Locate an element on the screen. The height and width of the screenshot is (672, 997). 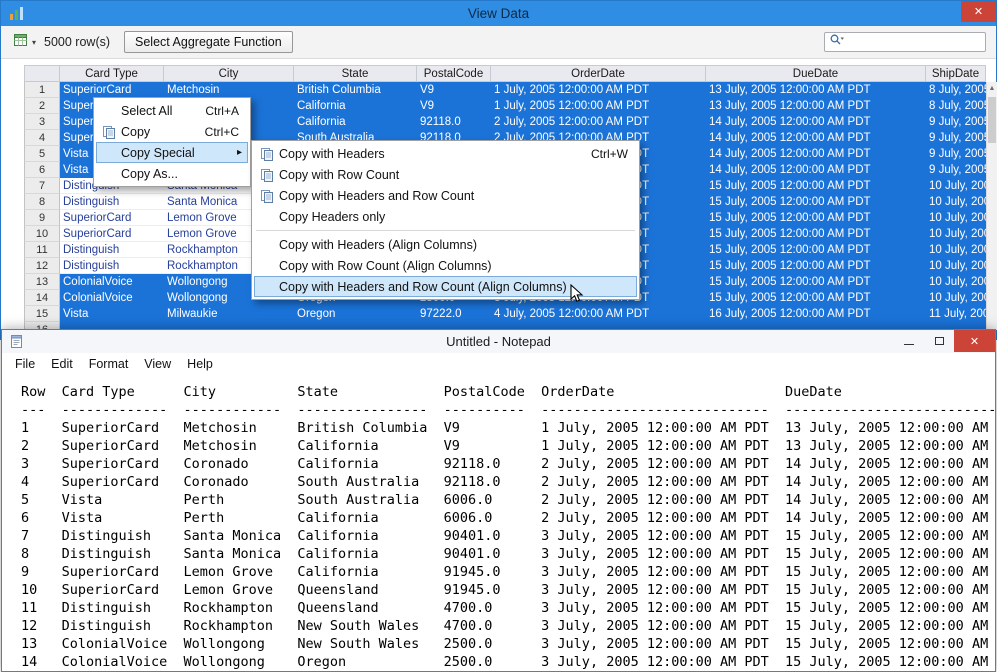
grid-vertical-scrollbar: ▲ is located at coordinates (991, 206).